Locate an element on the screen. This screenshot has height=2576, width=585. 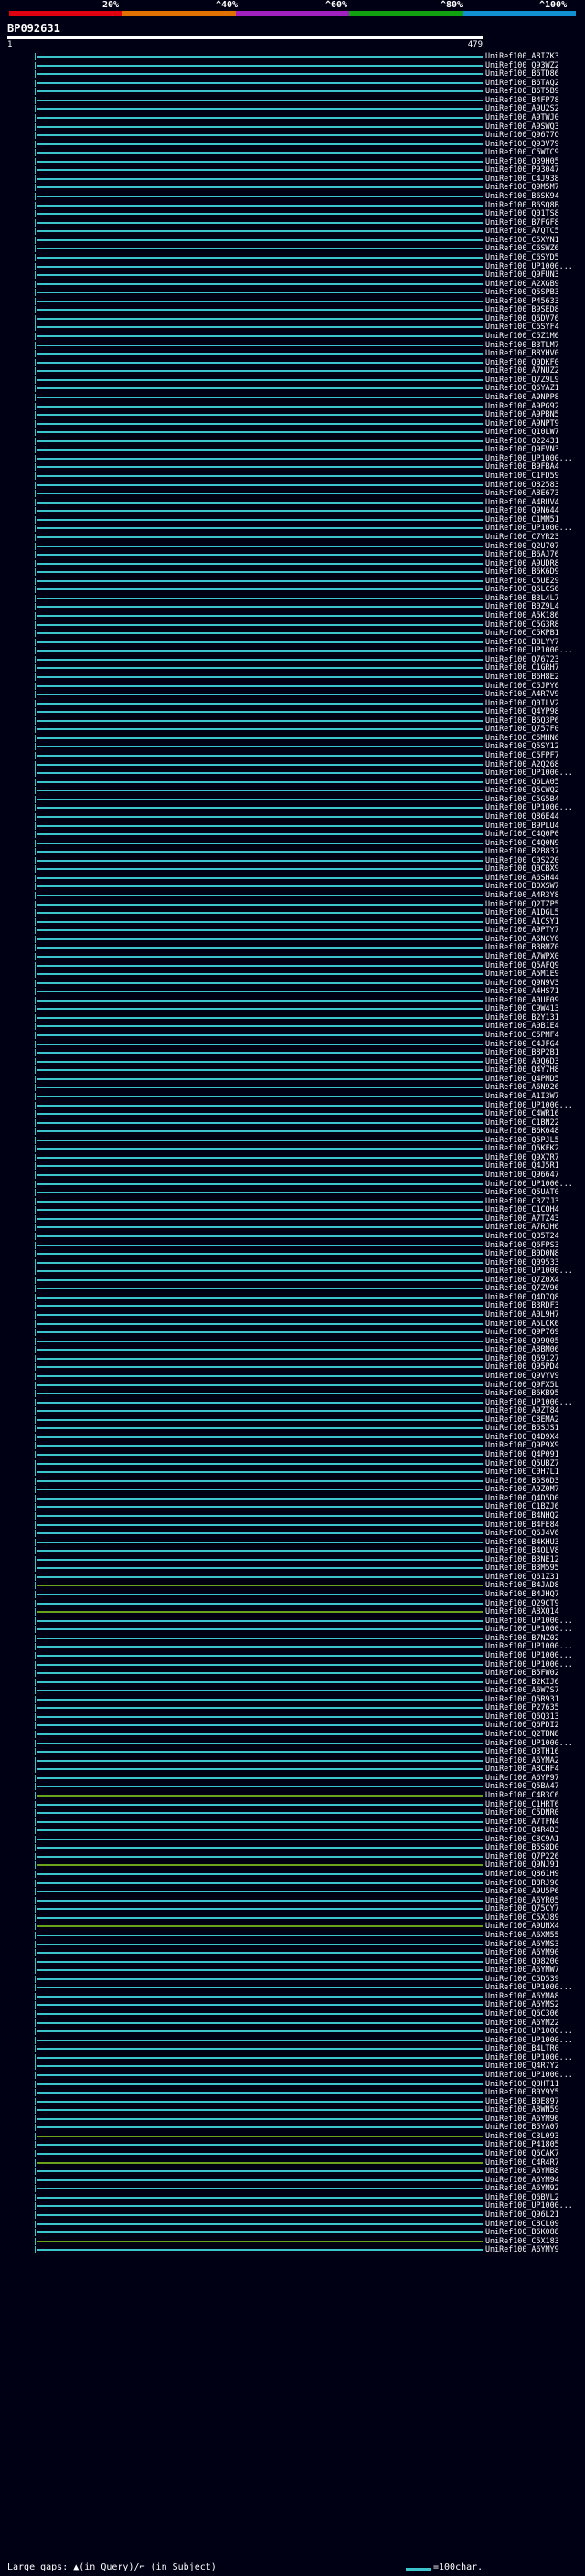
color-bar-segment is located at coordinates (293, 13).